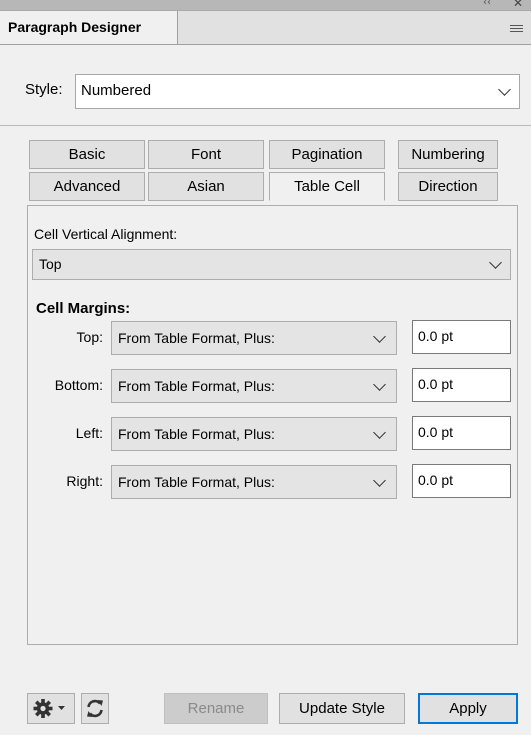  I want to click on margin-right-input: 0.0 pt, so click(461, 481).